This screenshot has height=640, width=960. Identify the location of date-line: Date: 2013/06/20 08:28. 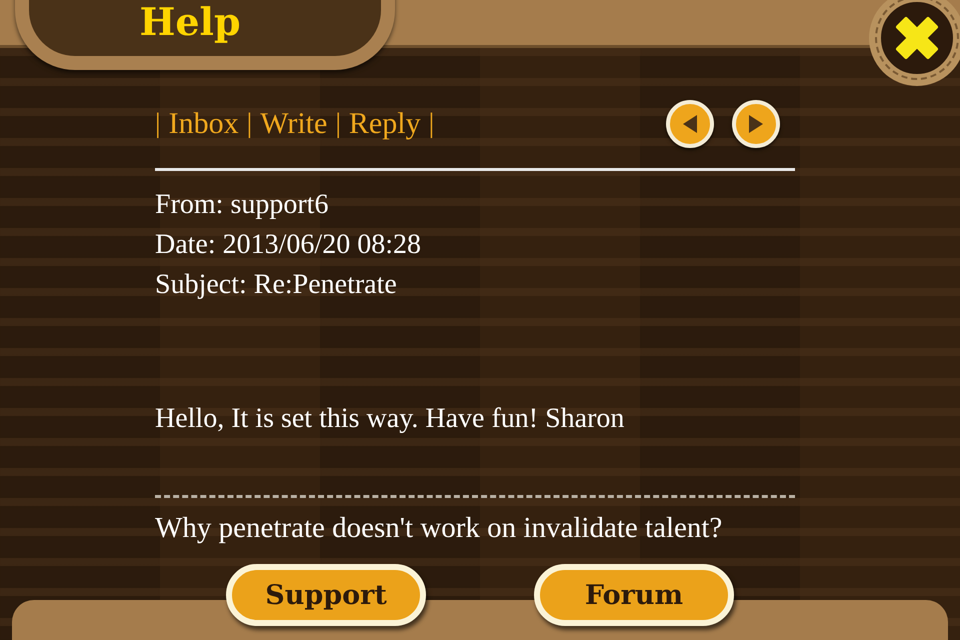
(288, 245).